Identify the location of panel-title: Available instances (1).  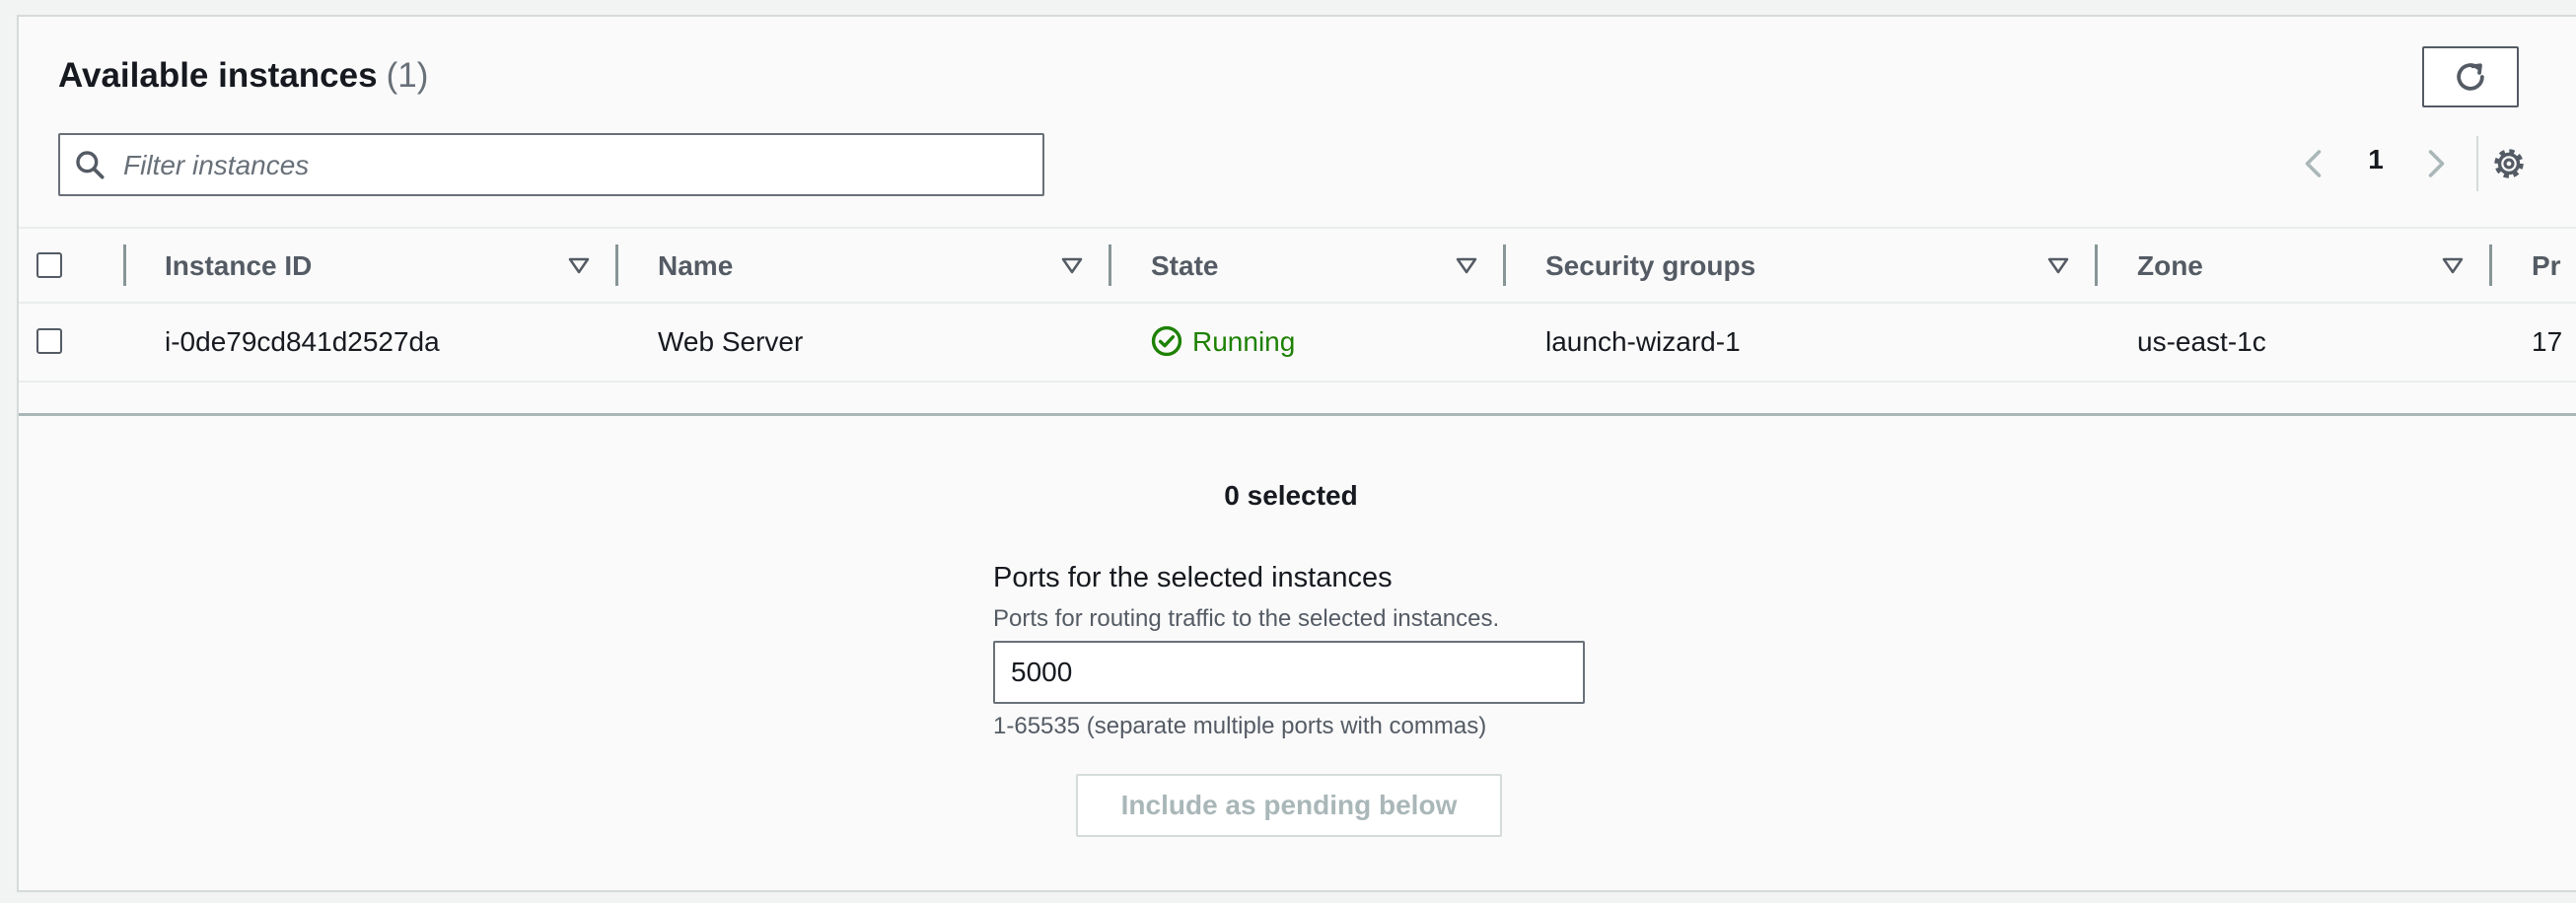
(243, 76).